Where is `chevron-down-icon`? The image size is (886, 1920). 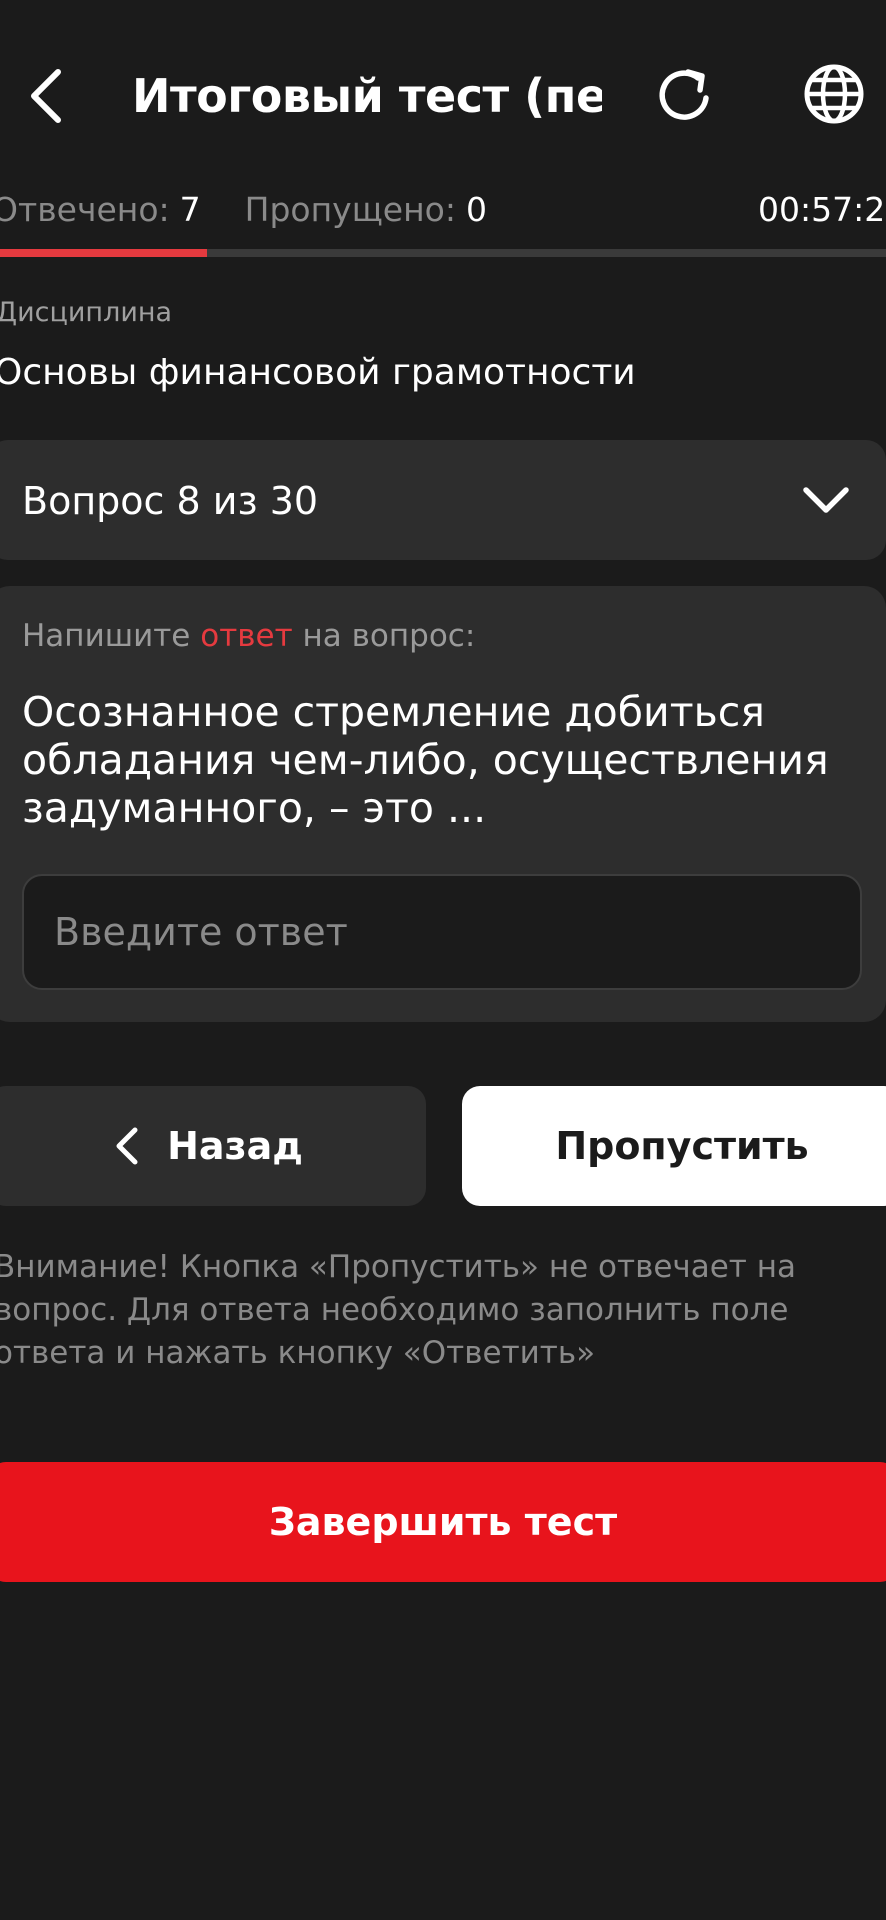
chevron-down-icon is located at coordinates (826, 500).